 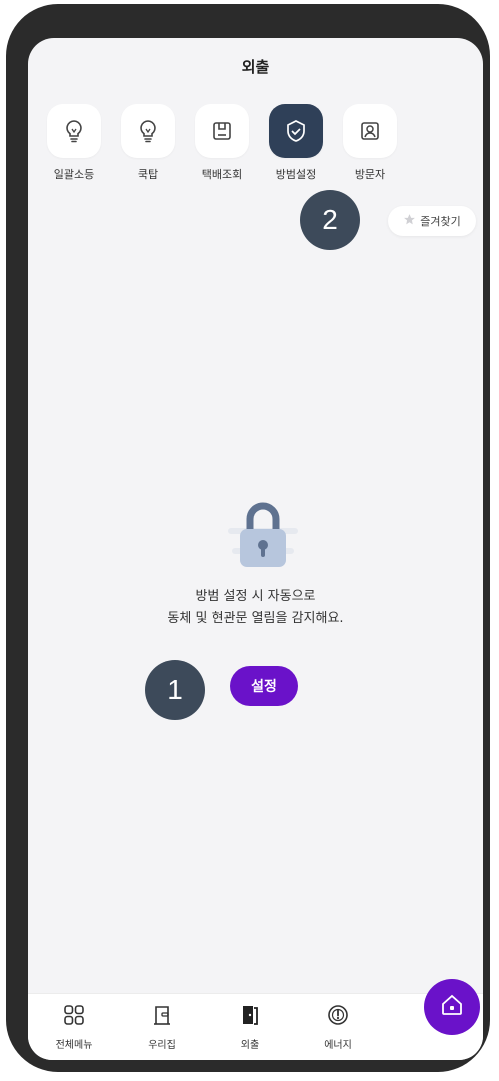 I want to click on nav-label: 전체메뉴, so click(x=74, y=1045).